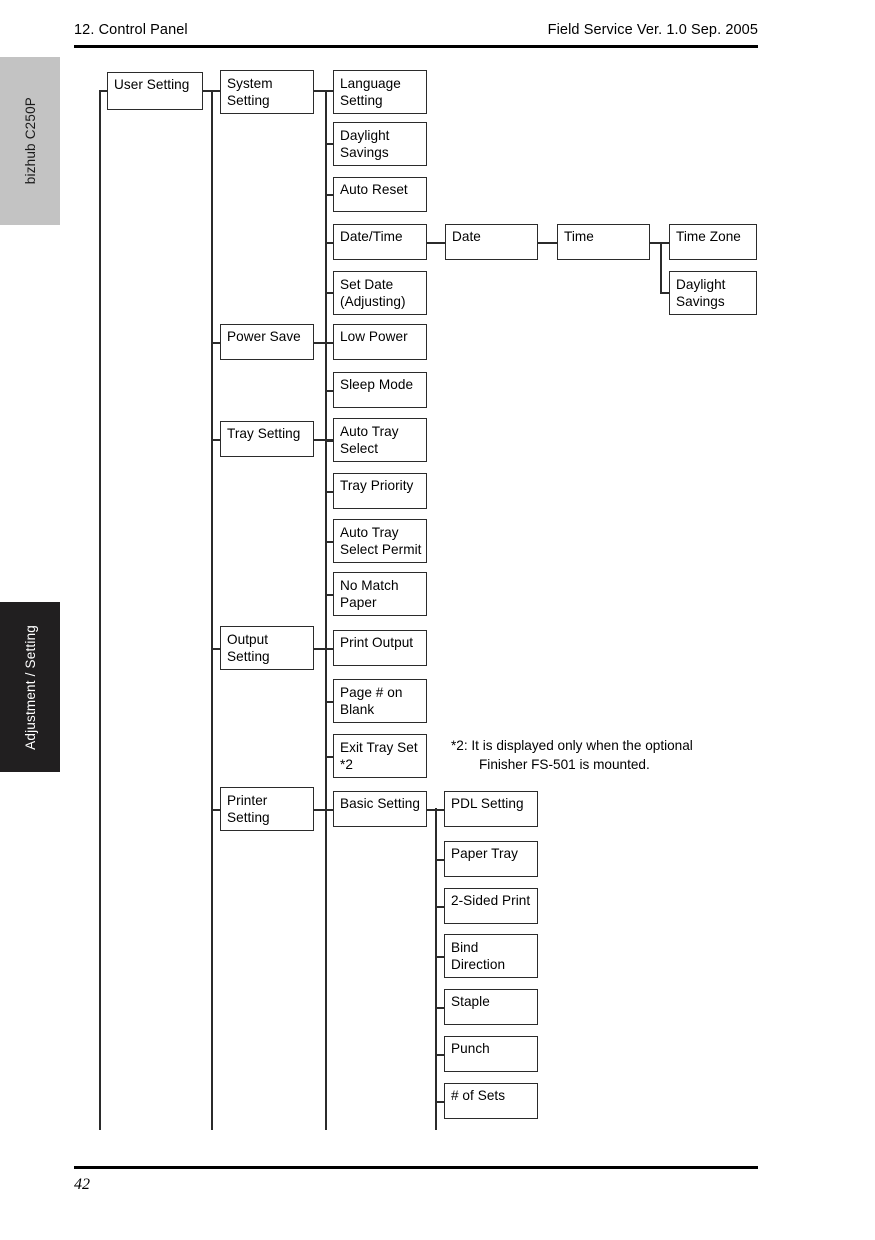 The image size is (875, 1240). I want to click on node-auto-tray-select: Auto Tray Select, so click(380, 440).